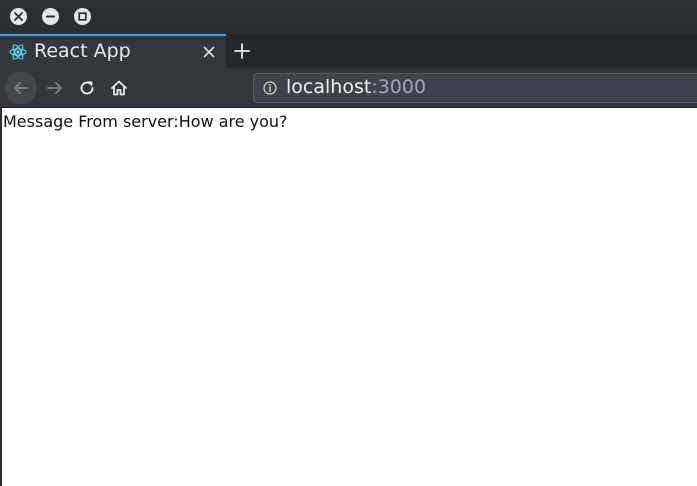 The width and height of the screenshot is (697, 486). What do you see at coordinates (145, 121) in the screenshot?
I see `server-message: Message From server:How are you?` at bounding box center [145, 121].